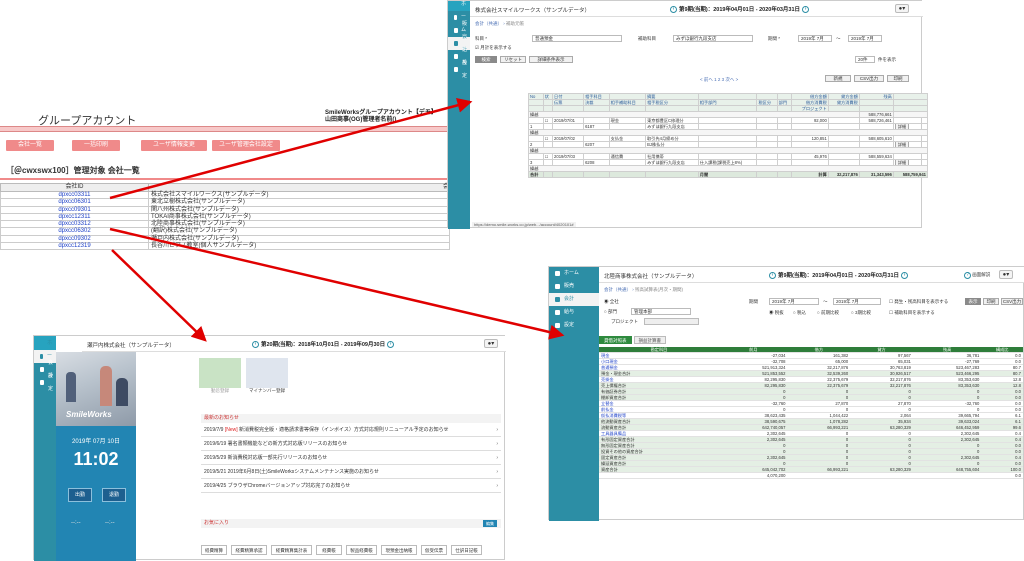  Describe the element at coordinates (277, 458) in the screenshot. I see `news-text: 新消費税対応版一部先行リリースのお知らせ` at that location.